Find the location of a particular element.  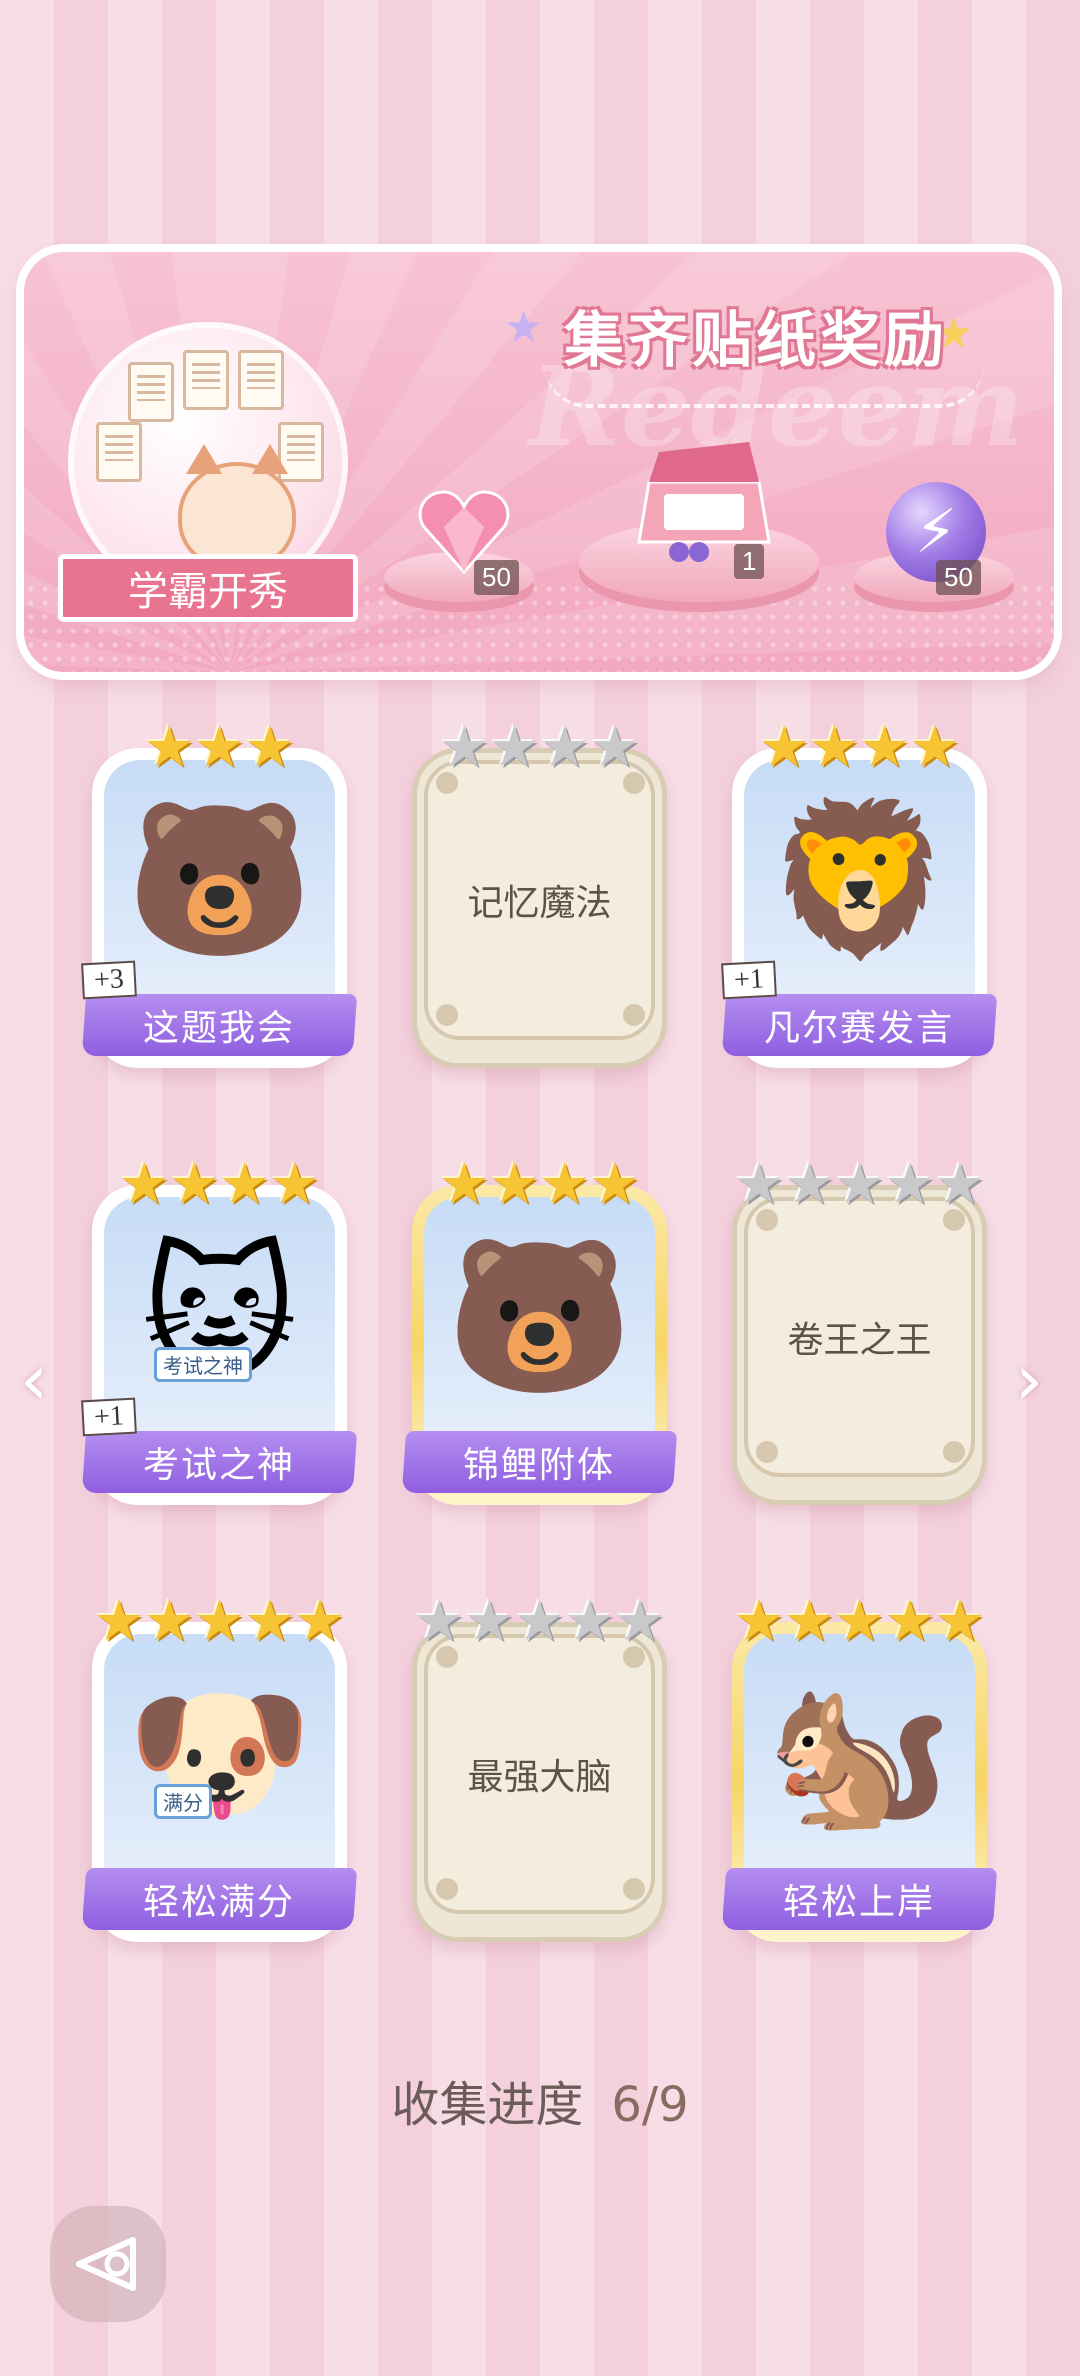

sticker-name-banner: 锦鲤附体 is located at coordinates (539, 1462).